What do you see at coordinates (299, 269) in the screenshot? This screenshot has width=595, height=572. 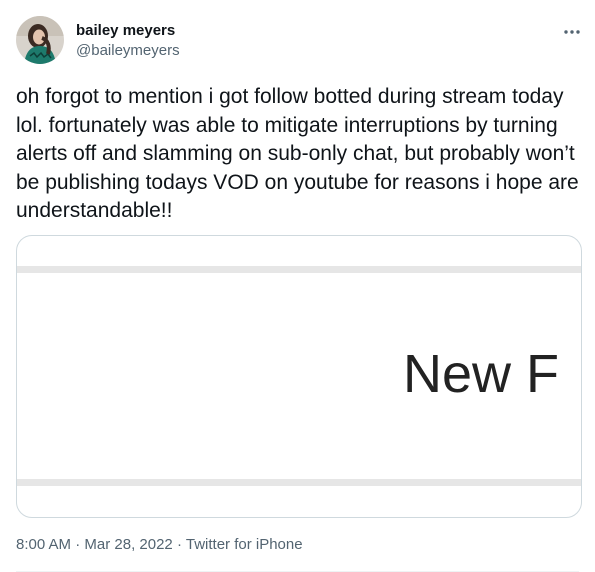 I see `media-band-top` at bounding box center [299, 269].